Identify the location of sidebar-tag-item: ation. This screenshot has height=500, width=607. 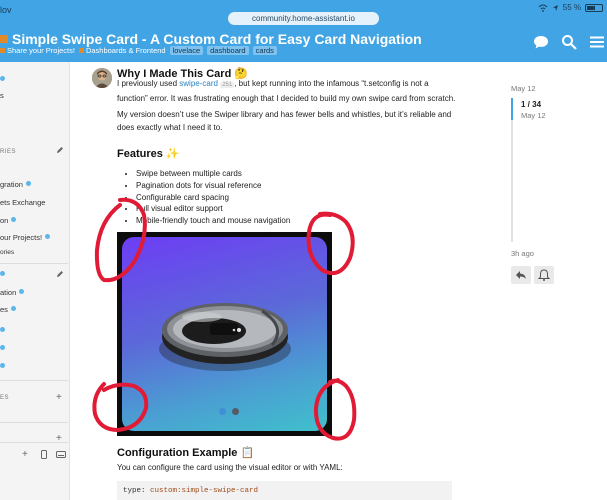
(12, 292).